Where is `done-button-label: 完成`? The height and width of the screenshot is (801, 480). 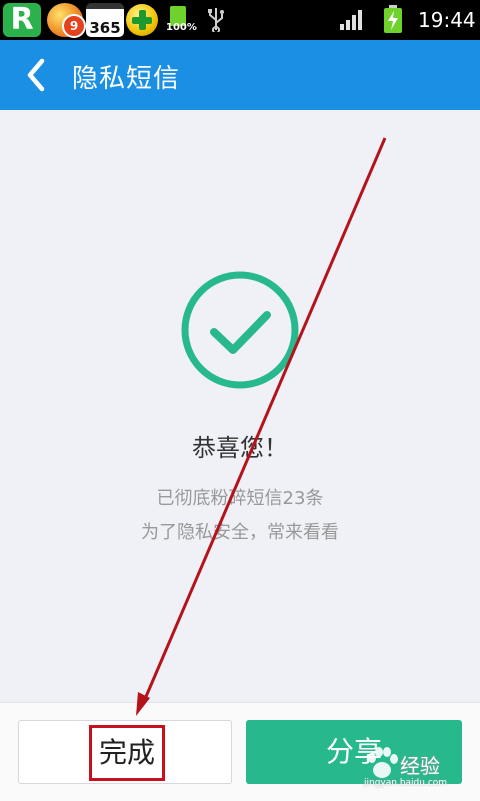 done-button-label: 完成 is located at coordinates (127, 753).